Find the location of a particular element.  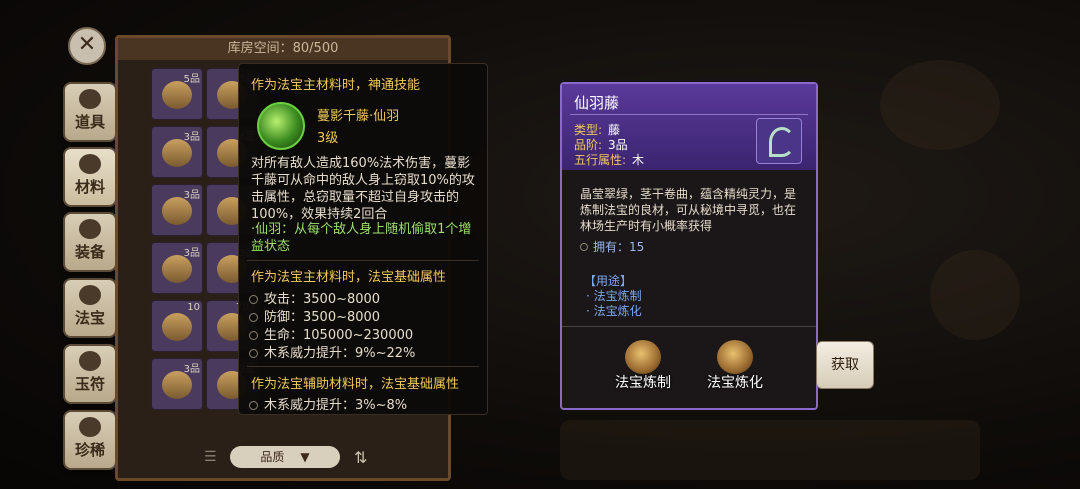

leaf-icon is located at coordinates (90, 164).